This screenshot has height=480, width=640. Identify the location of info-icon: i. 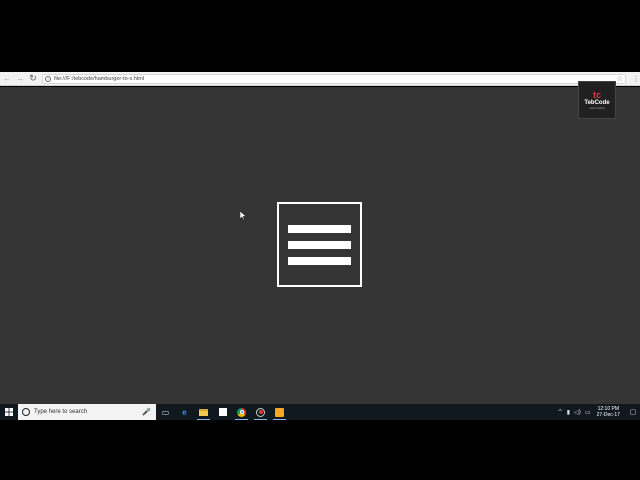
(48, 78).